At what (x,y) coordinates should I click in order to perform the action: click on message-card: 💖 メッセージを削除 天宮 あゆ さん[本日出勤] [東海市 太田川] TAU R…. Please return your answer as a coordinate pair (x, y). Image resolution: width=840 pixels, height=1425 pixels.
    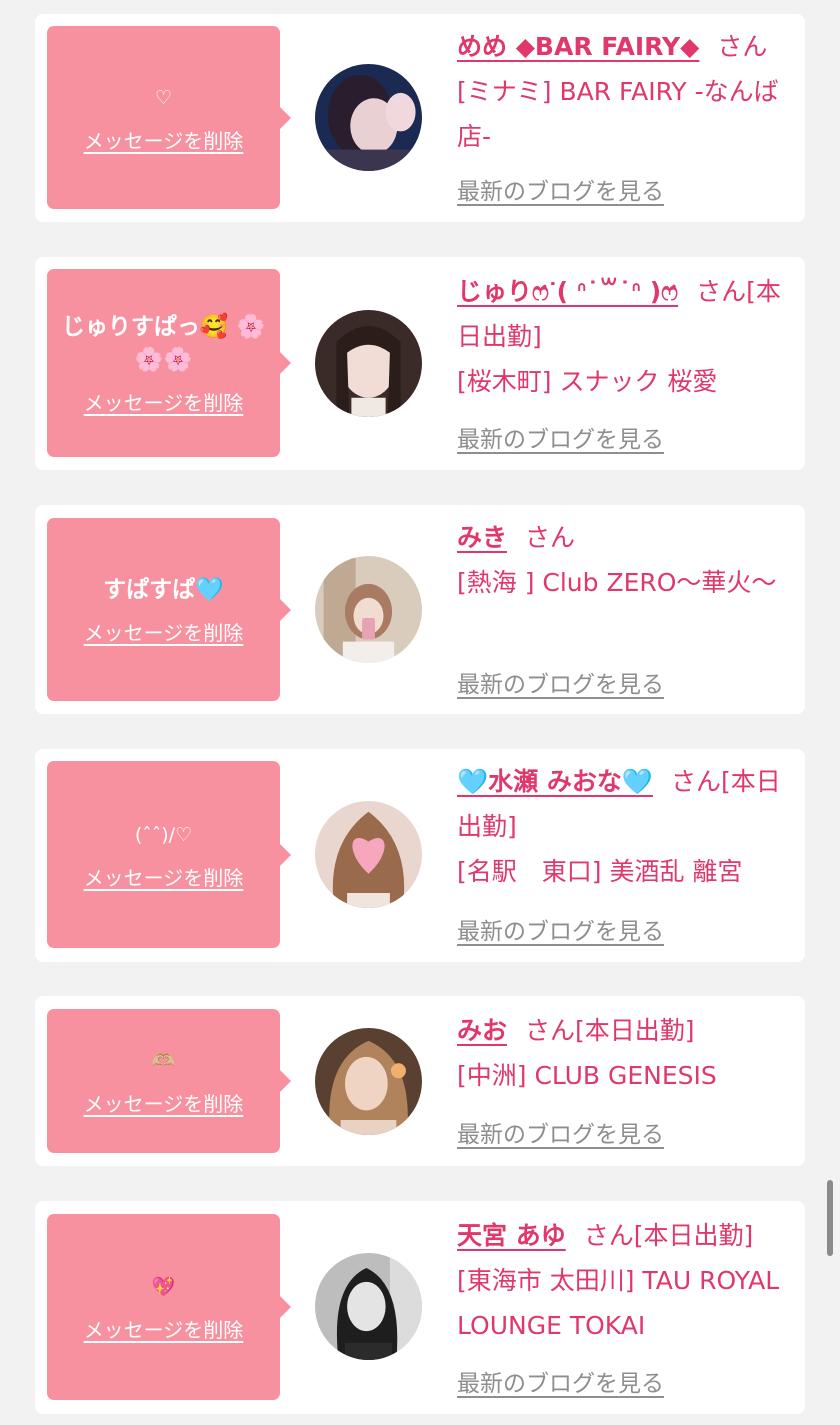
    Looking at the image, I should click on (420, 1307).